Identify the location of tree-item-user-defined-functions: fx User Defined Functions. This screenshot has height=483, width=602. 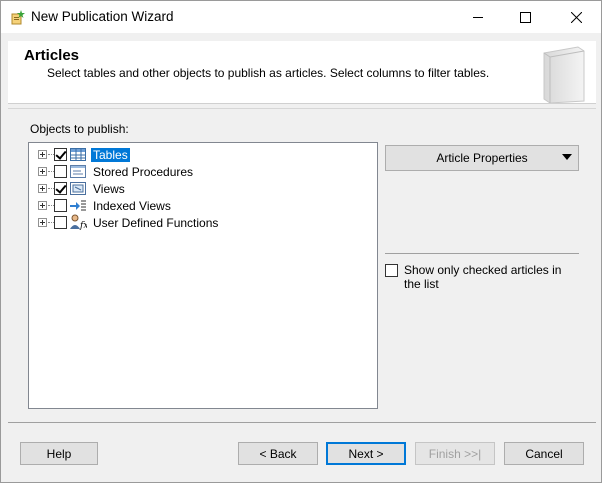
(199, 222).